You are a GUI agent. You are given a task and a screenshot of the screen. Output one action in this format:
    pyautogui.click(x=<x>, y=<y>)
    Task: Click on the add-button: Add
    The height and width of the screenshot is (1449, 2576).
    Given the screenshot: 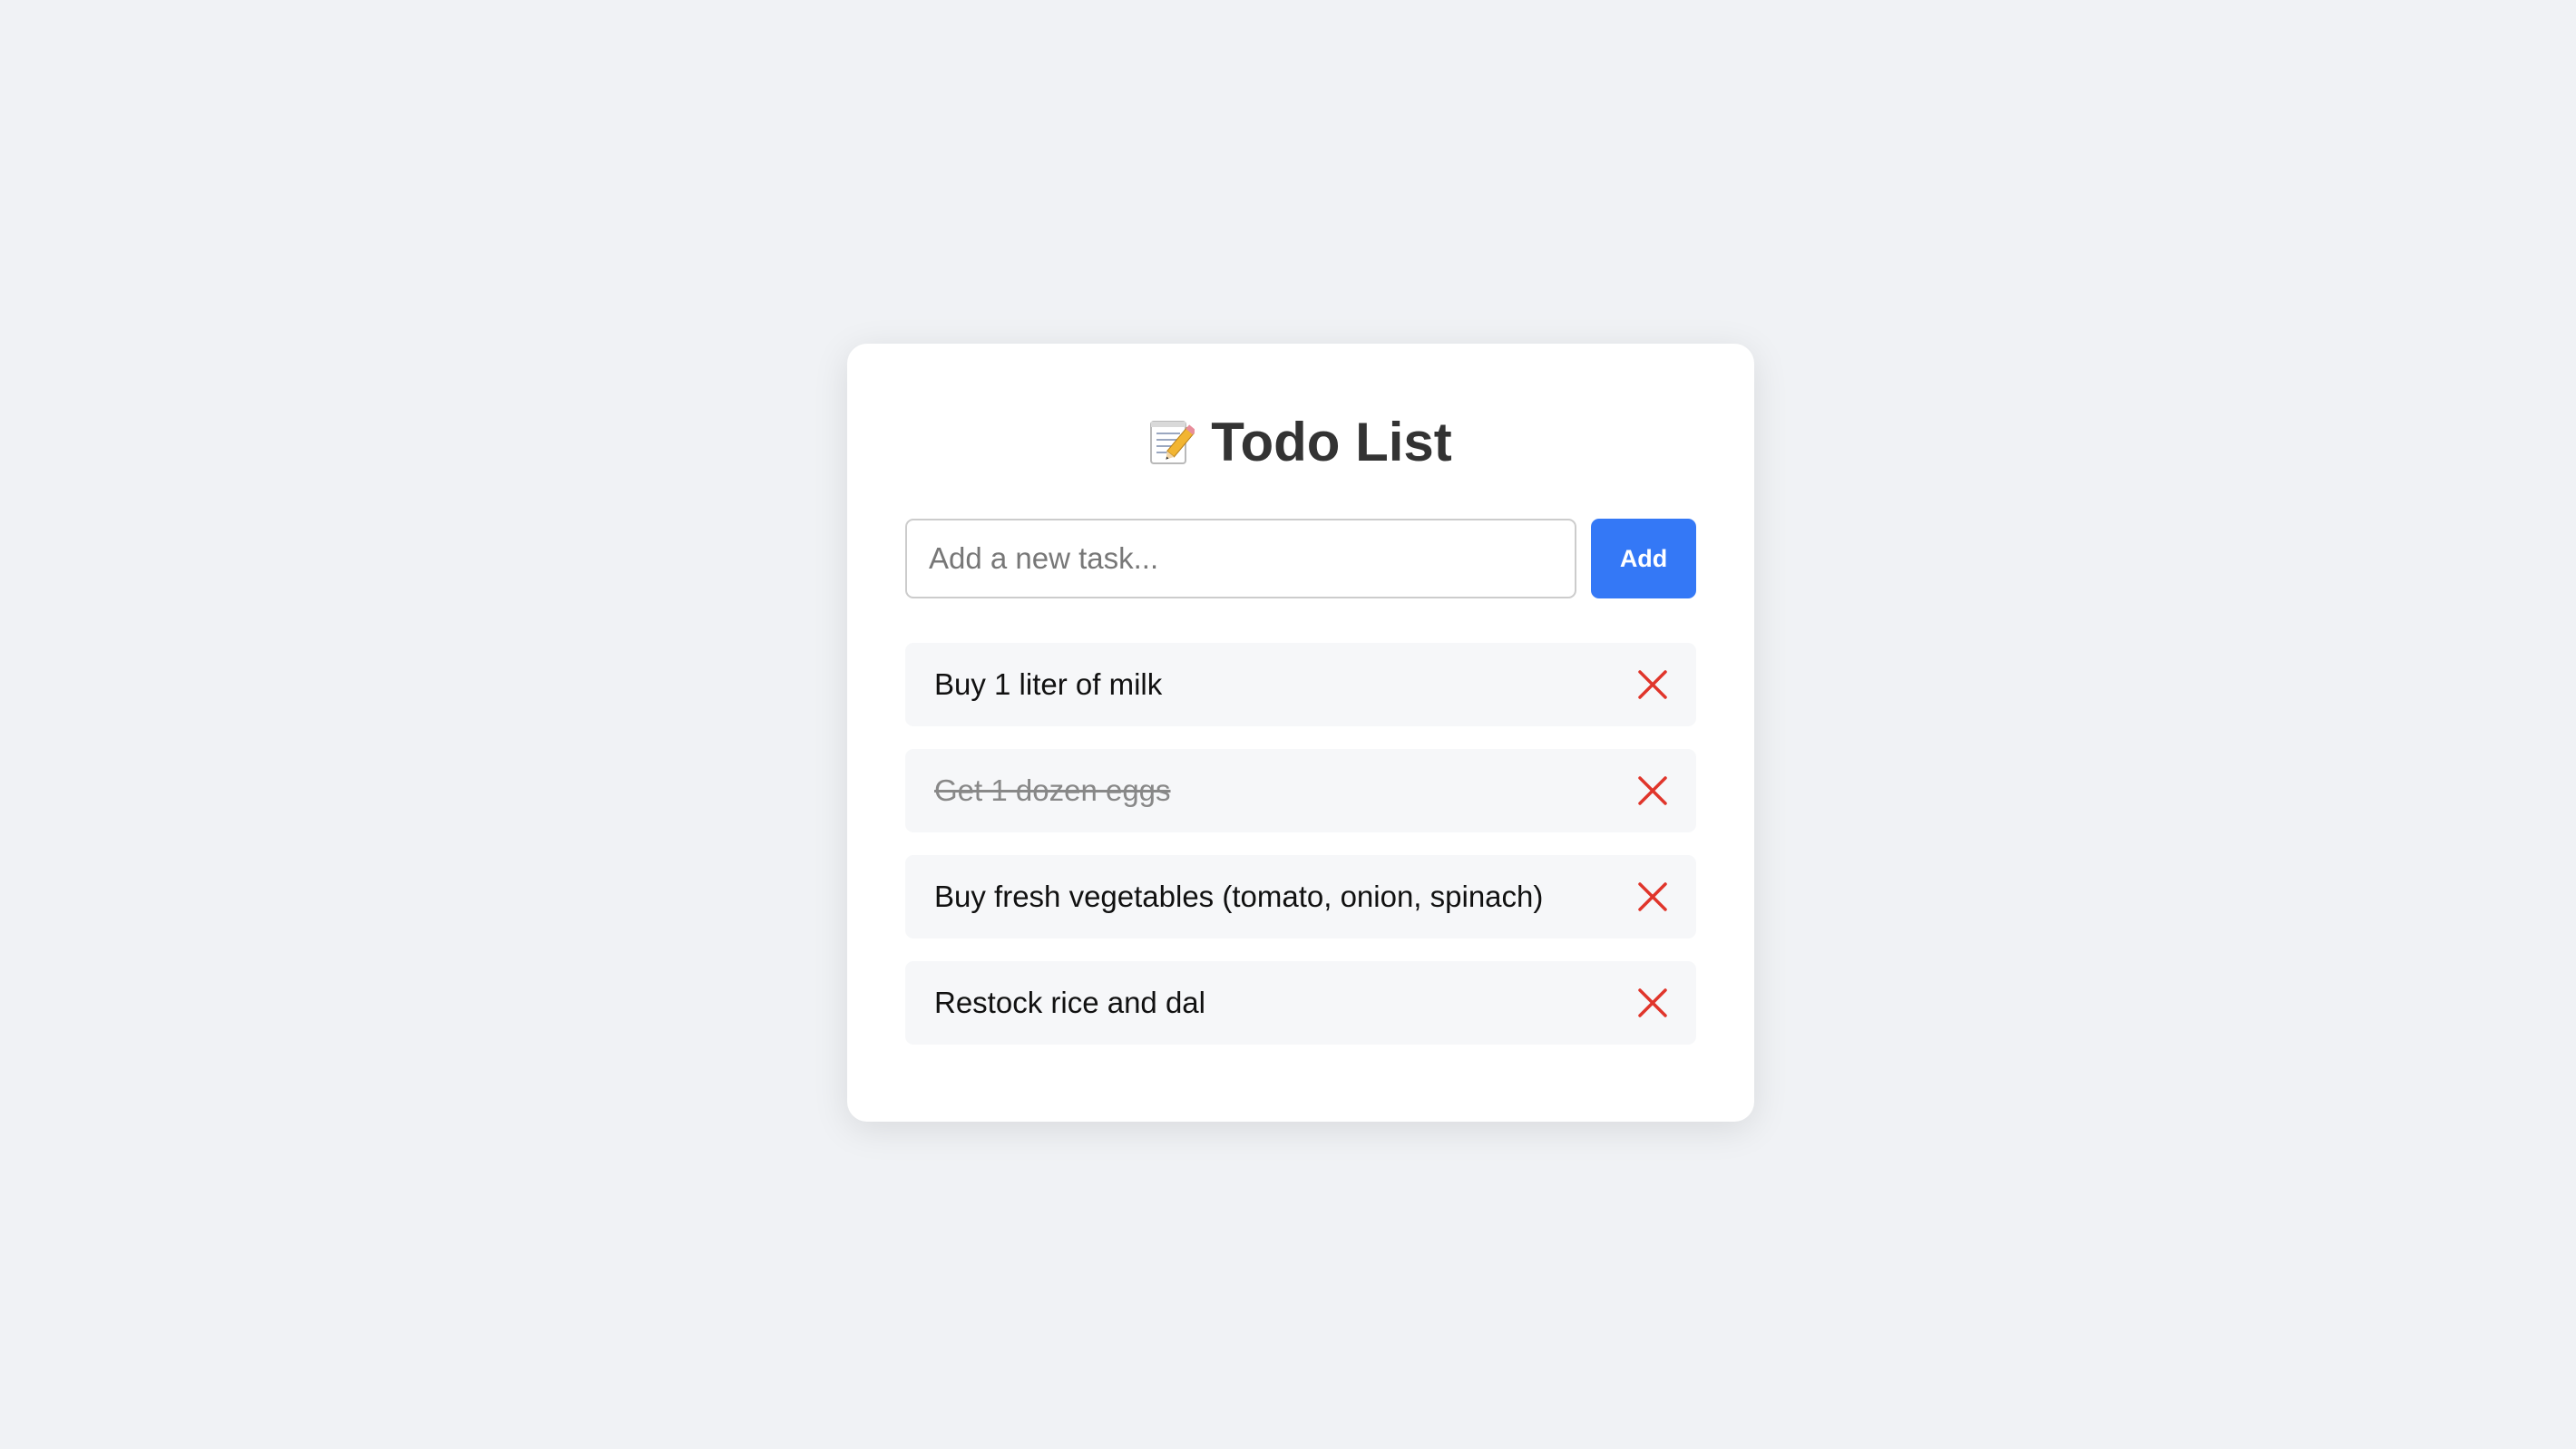 What is the action you would take?
    pyautogui.click(x=1643, y=559)
    